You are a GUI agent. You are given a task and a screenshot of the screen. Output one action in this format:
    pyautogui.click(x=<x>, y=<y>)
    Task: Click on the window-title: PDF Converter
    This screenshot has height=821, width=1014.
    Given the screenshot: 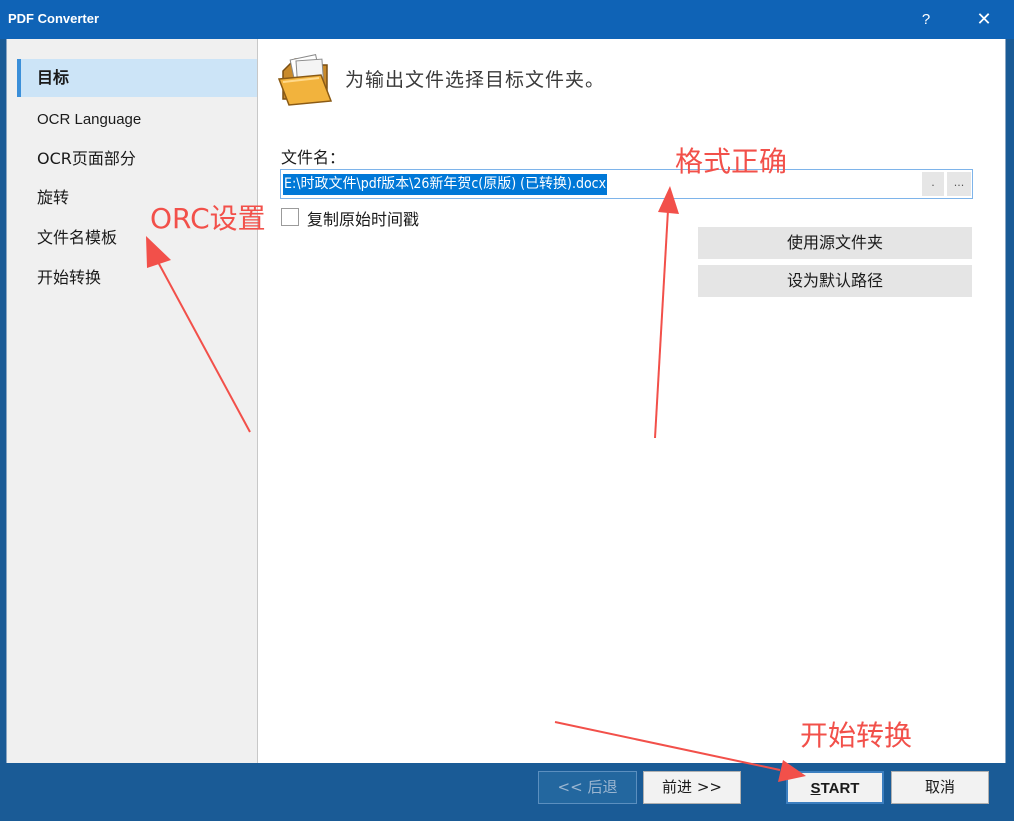 What is the action you would take?
    pyautogui.click(x=54, y=18)
    